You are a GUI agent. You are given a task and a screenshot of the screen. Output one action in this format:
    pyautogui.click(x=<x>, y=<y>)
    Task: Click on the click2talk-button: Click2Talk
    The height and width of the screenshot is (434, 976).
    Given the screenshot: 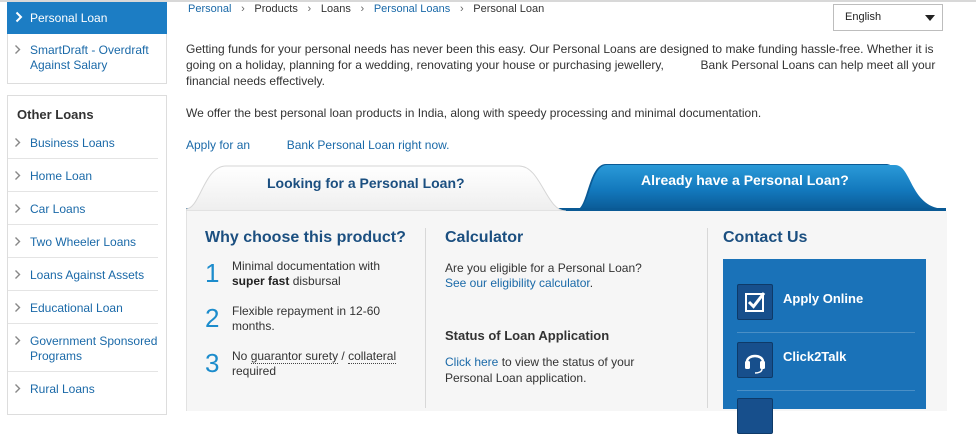 What is the action you would take?
    pyautogui.click(x=824, y=360)
    